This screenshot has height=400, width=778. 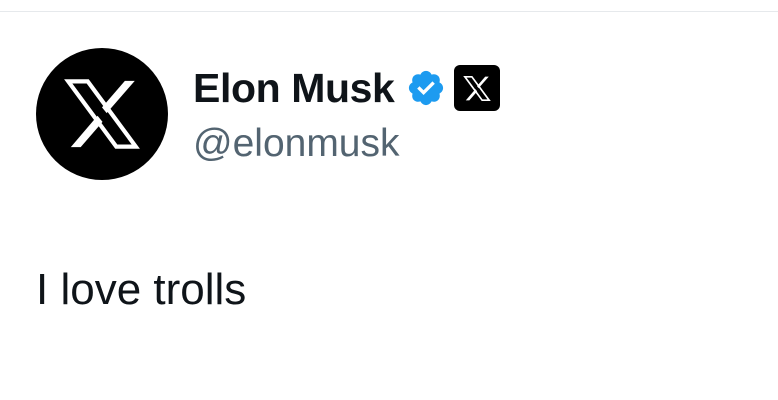 I want to click on verified-badge-icon, so click(x=426, y=88).